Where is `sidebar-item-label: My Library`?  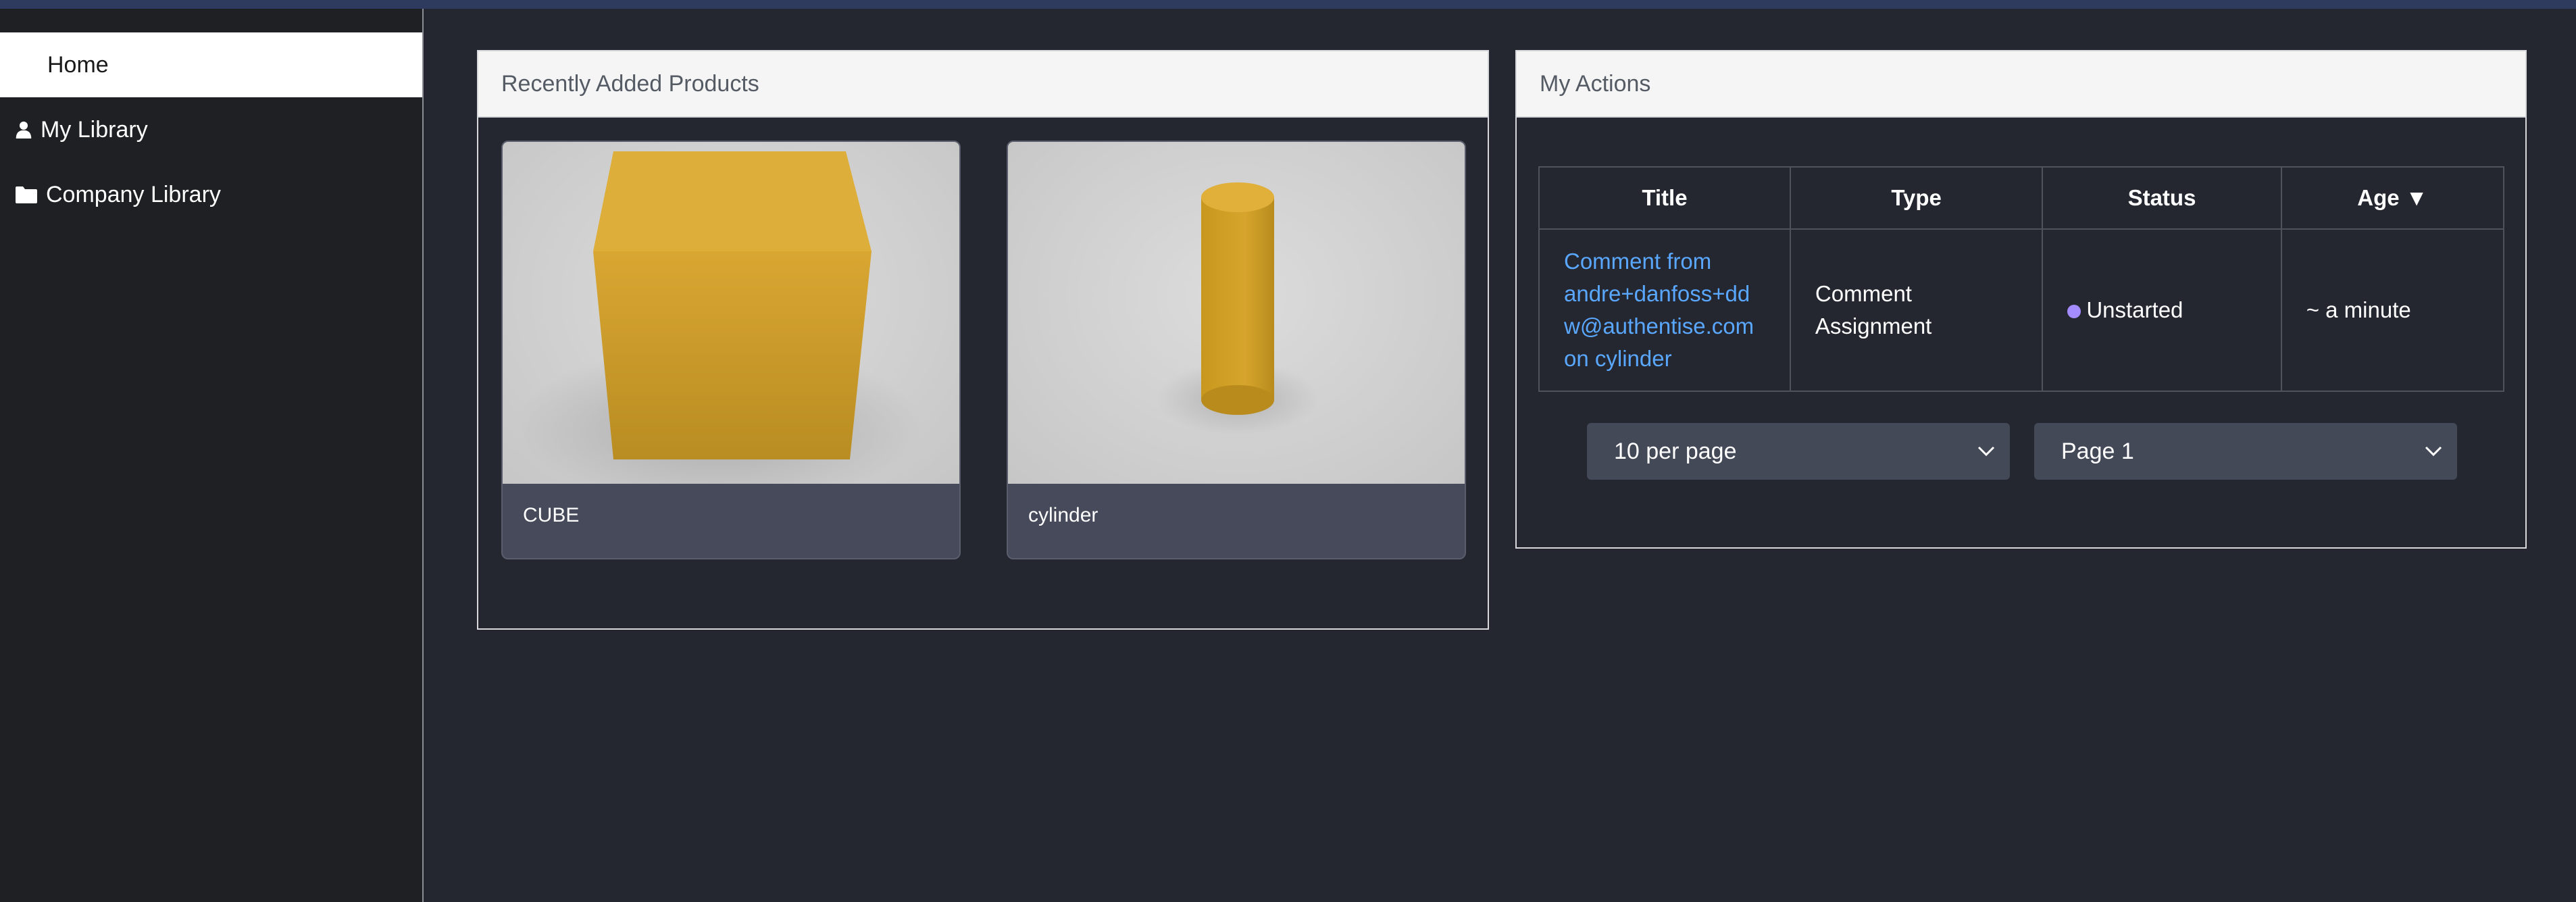
sidebar-item-label: My Library is located at coordinates (94, 129).